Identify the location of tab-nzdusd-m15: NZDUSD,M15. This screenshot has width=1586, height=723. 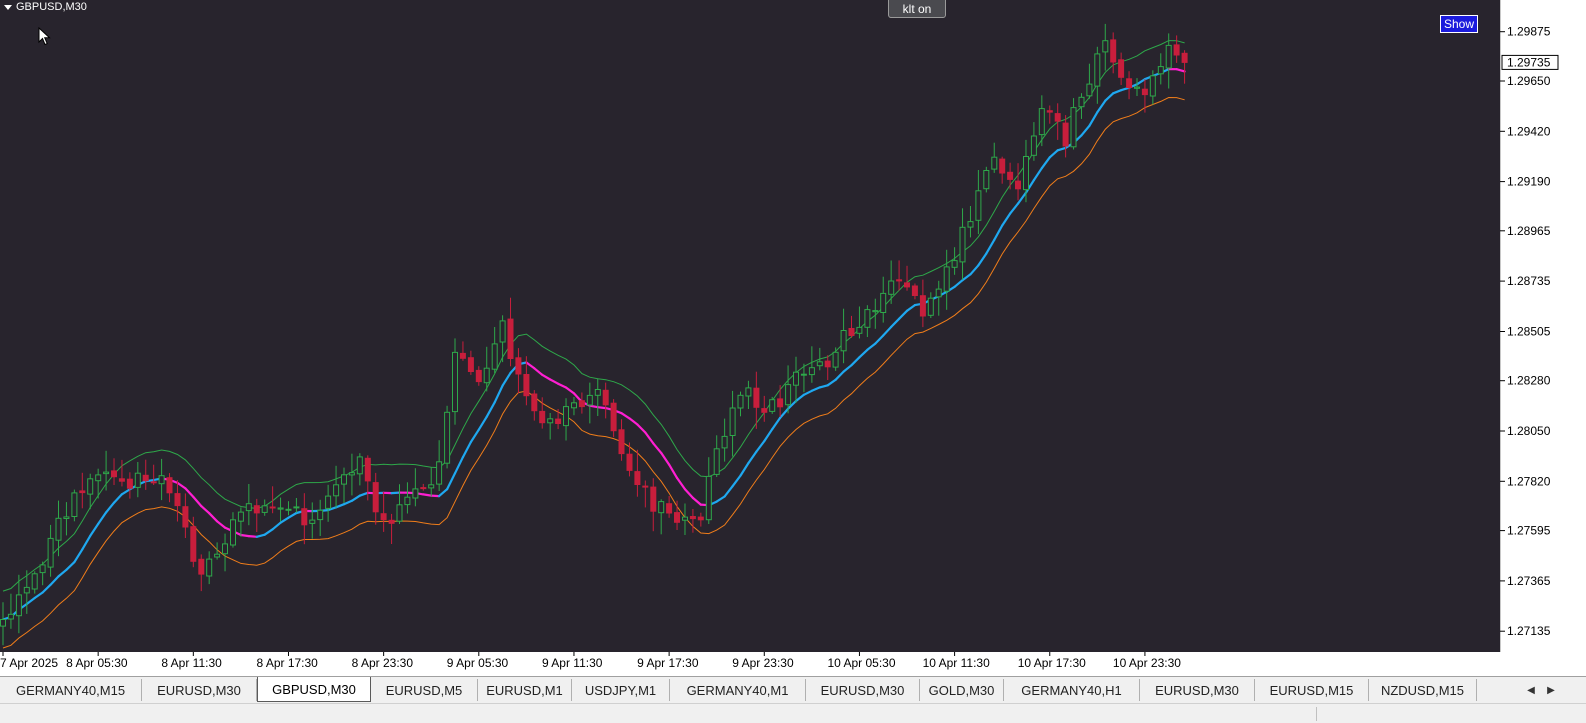
(1423, 690).